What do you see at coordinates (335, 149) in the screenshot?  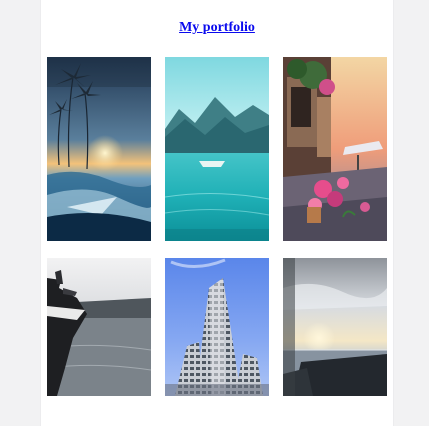 I see `flower-street-cafe-photo` at bounding box center [335, 149].